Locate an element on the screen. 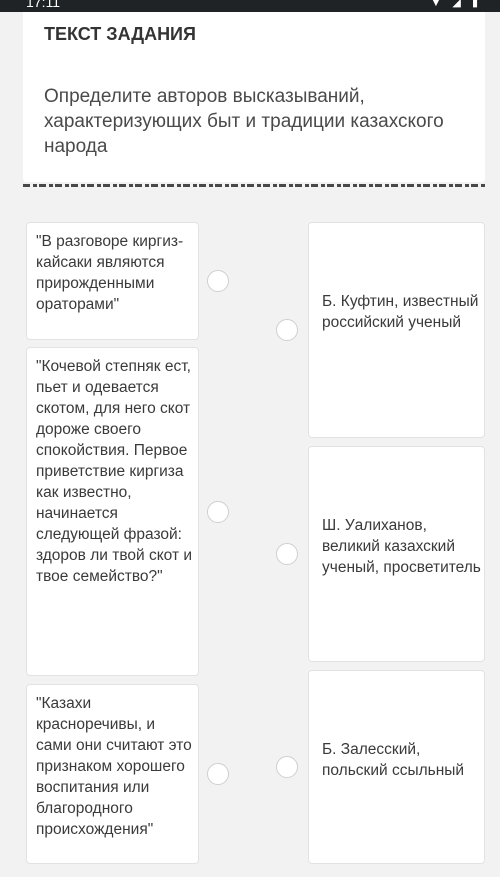 This screenshot has height=877, width=500. status-icons: ▼ ◢ ▮ is located at coordinates (456, 4).